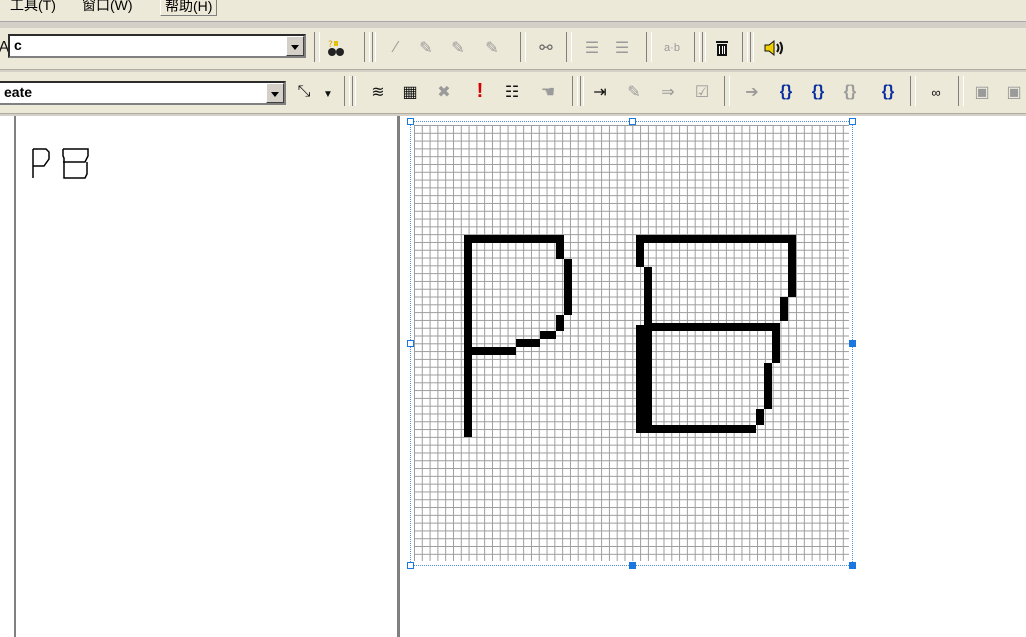 The image size is (1026, 637). What do you see at coordinates (668, 92) in the screenshot?
I see `send-icon: ⇒` at bounding box center [668, 92].